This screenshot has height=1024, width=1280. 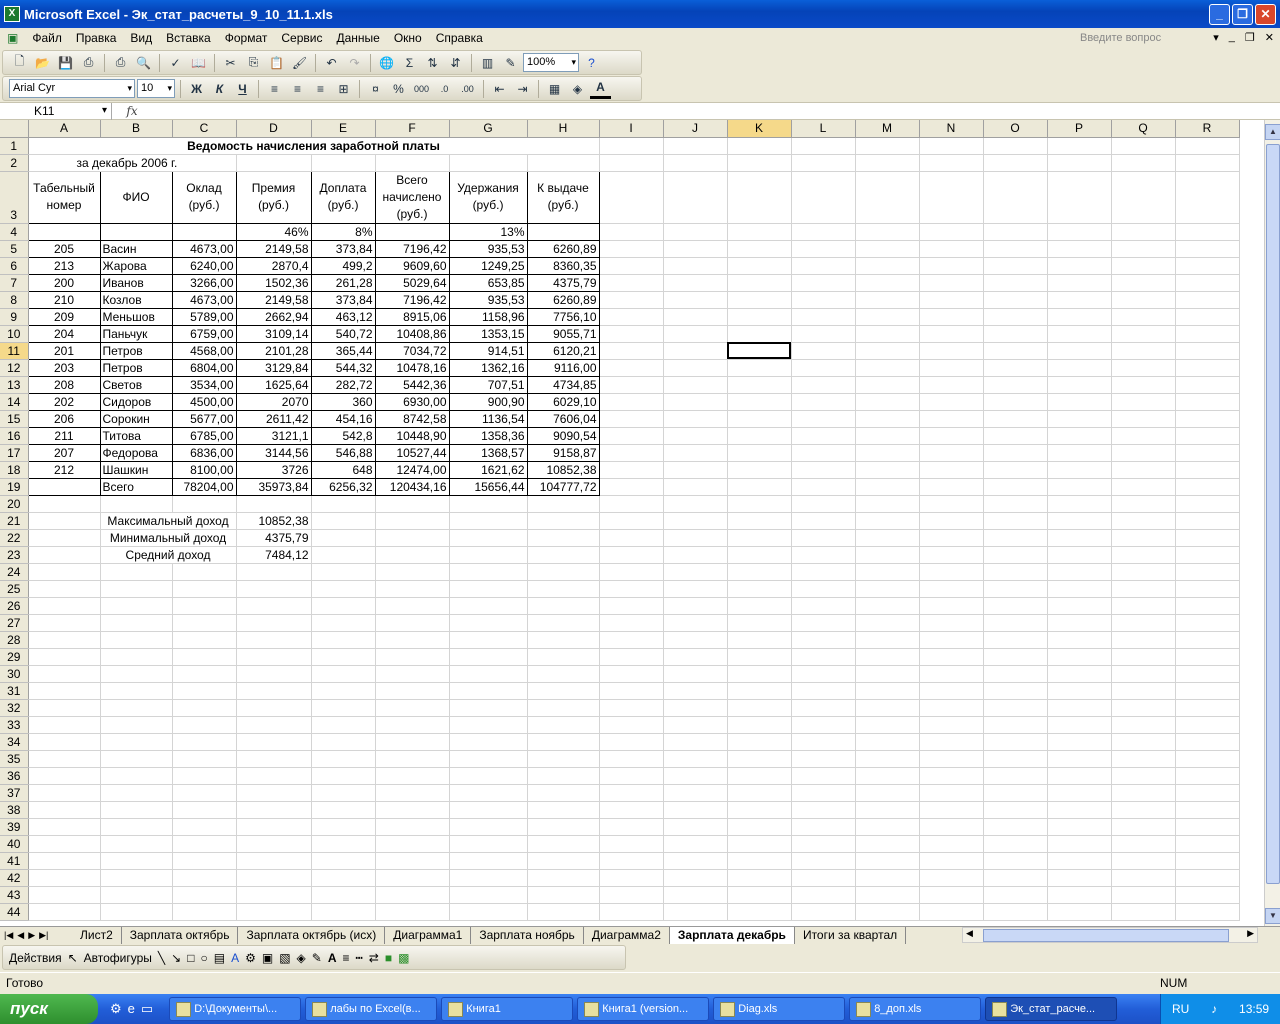 What do you see at coordinates (487, 62) in the screenshot?
I see `chart-wizard-icon: ▥` at bounding box center [487, 62].